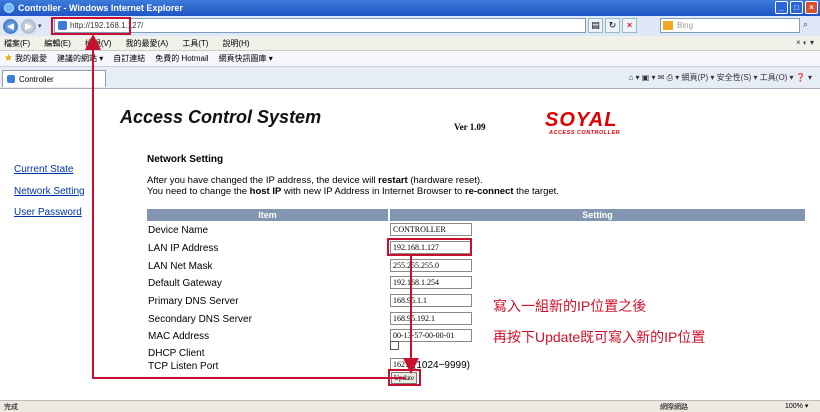 This screenshot has width=820, height=412. I want to click on address-input: http://192.168.1.127/, so click(320, 25).